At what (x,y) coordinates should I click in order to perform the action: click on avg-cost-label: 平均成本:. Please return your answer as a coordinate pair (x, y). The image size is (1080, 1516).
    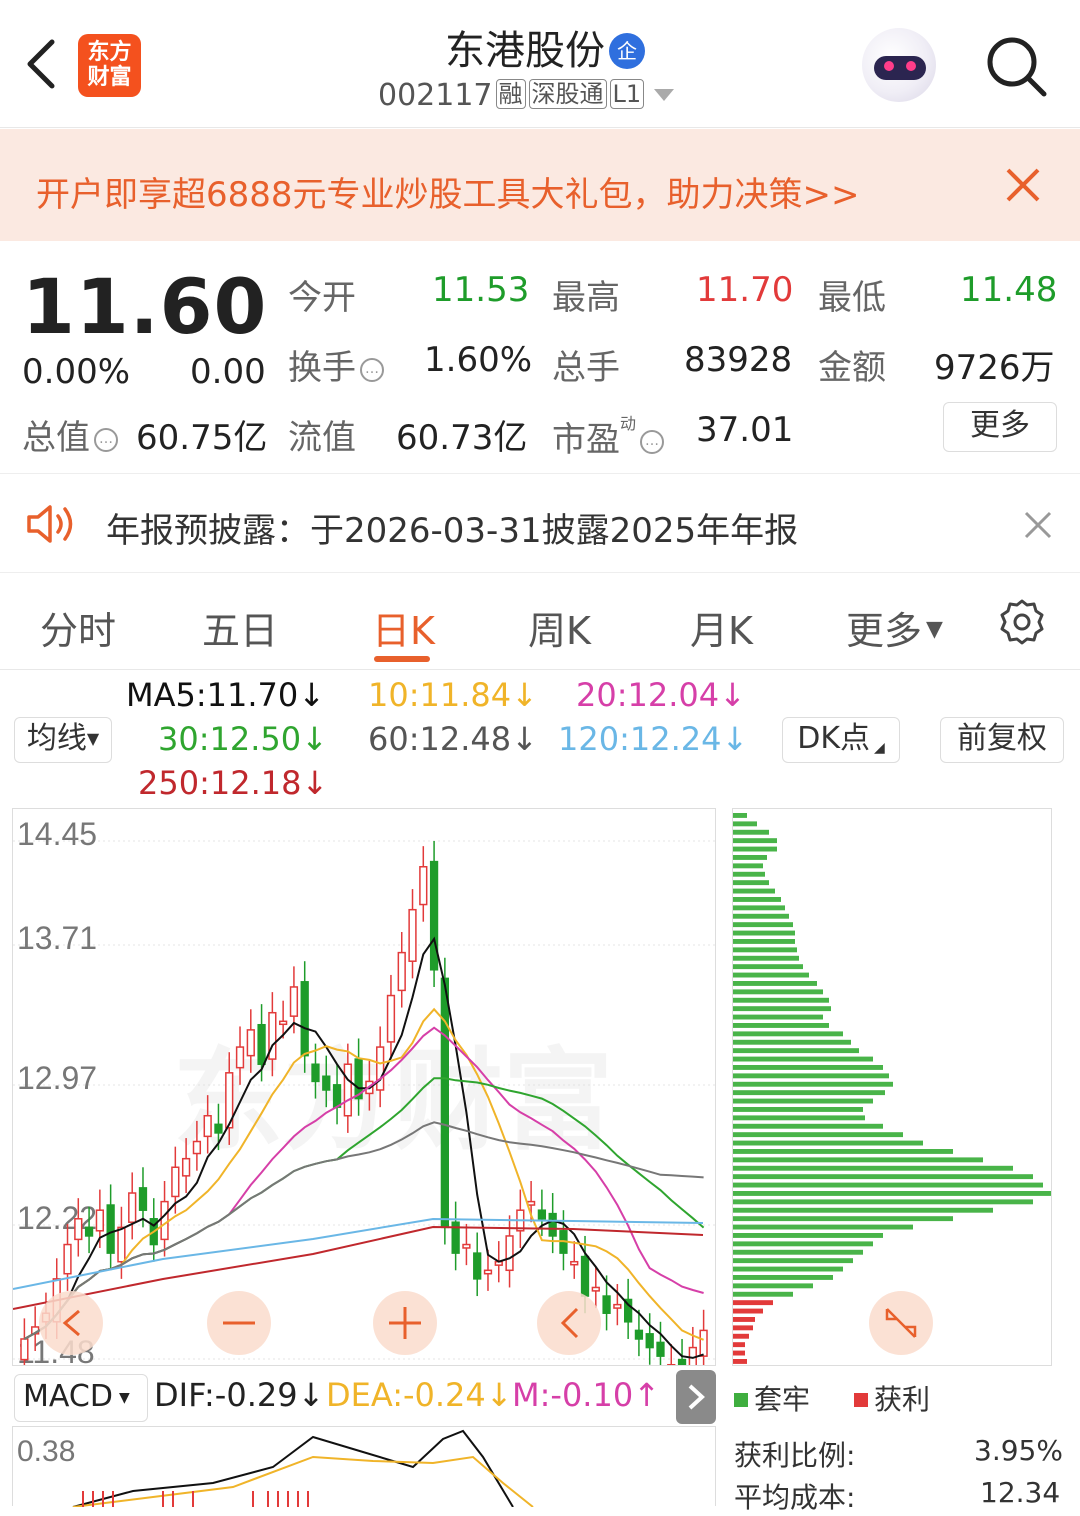
    Looking at the image, I should click on (794, 1496).